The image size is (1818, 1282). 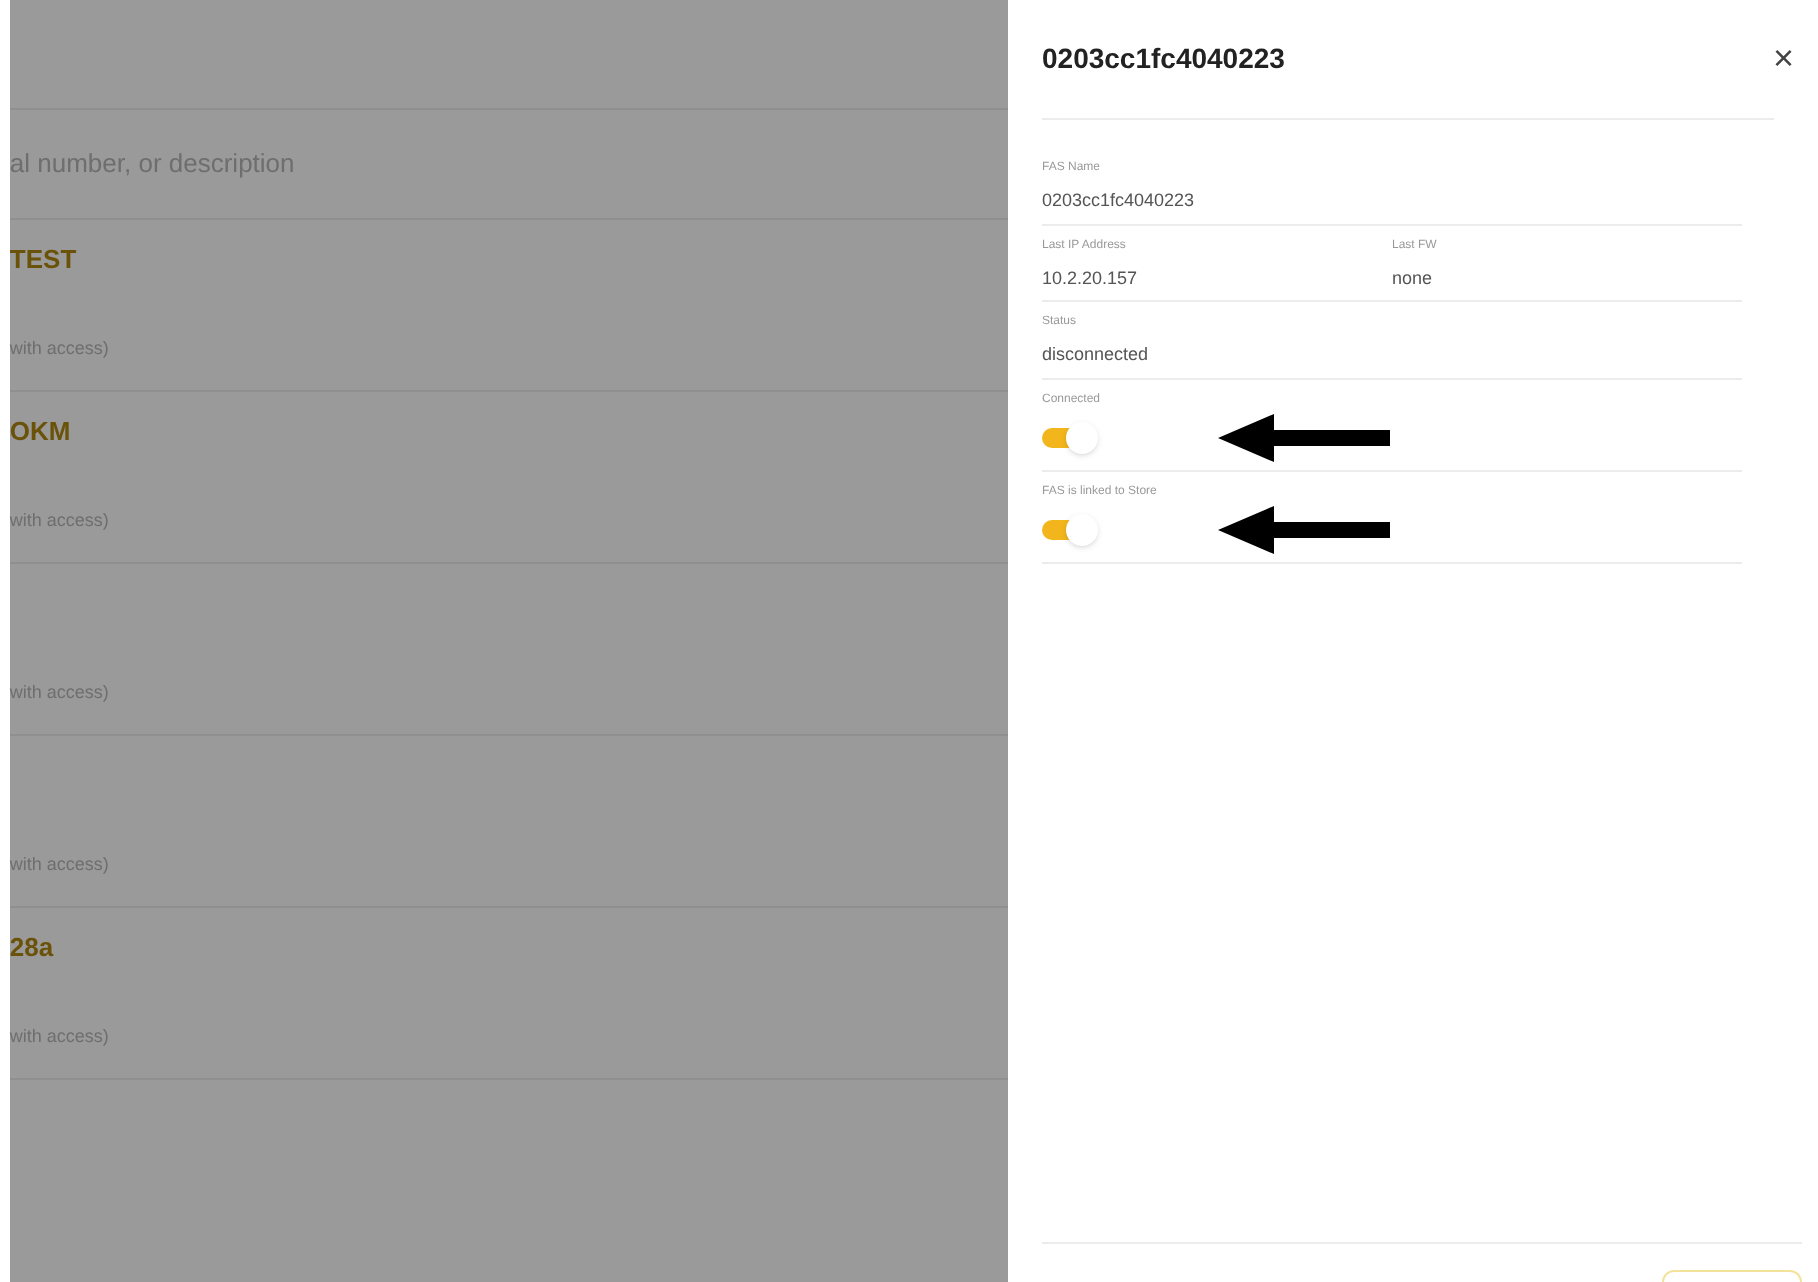 What do you see at coordinates (32, 948) in the screenshot?
I see `item-title: 28a` at bounding box center [32, 948].